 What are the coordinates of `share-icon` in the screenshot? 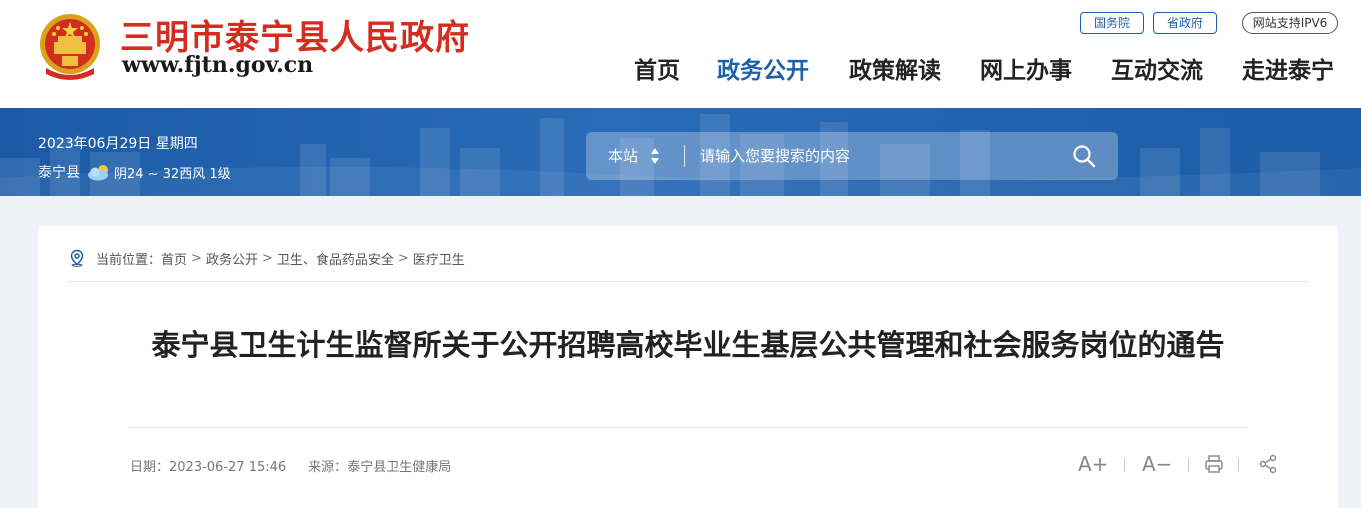 It's located at (1268, 464).